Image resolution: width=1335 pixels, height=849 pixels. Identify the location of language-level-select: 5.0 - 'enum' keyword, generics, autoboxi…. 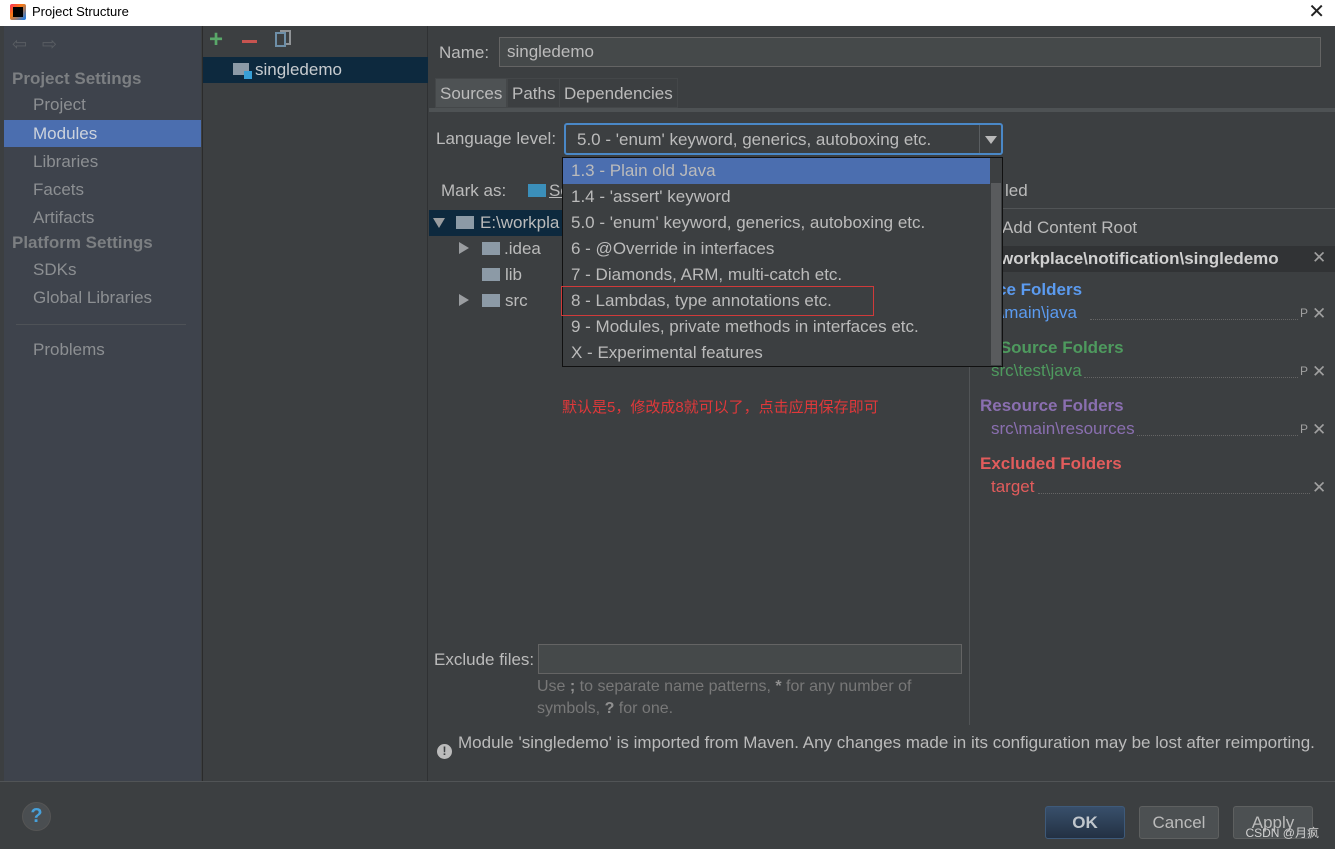
(783, 139).